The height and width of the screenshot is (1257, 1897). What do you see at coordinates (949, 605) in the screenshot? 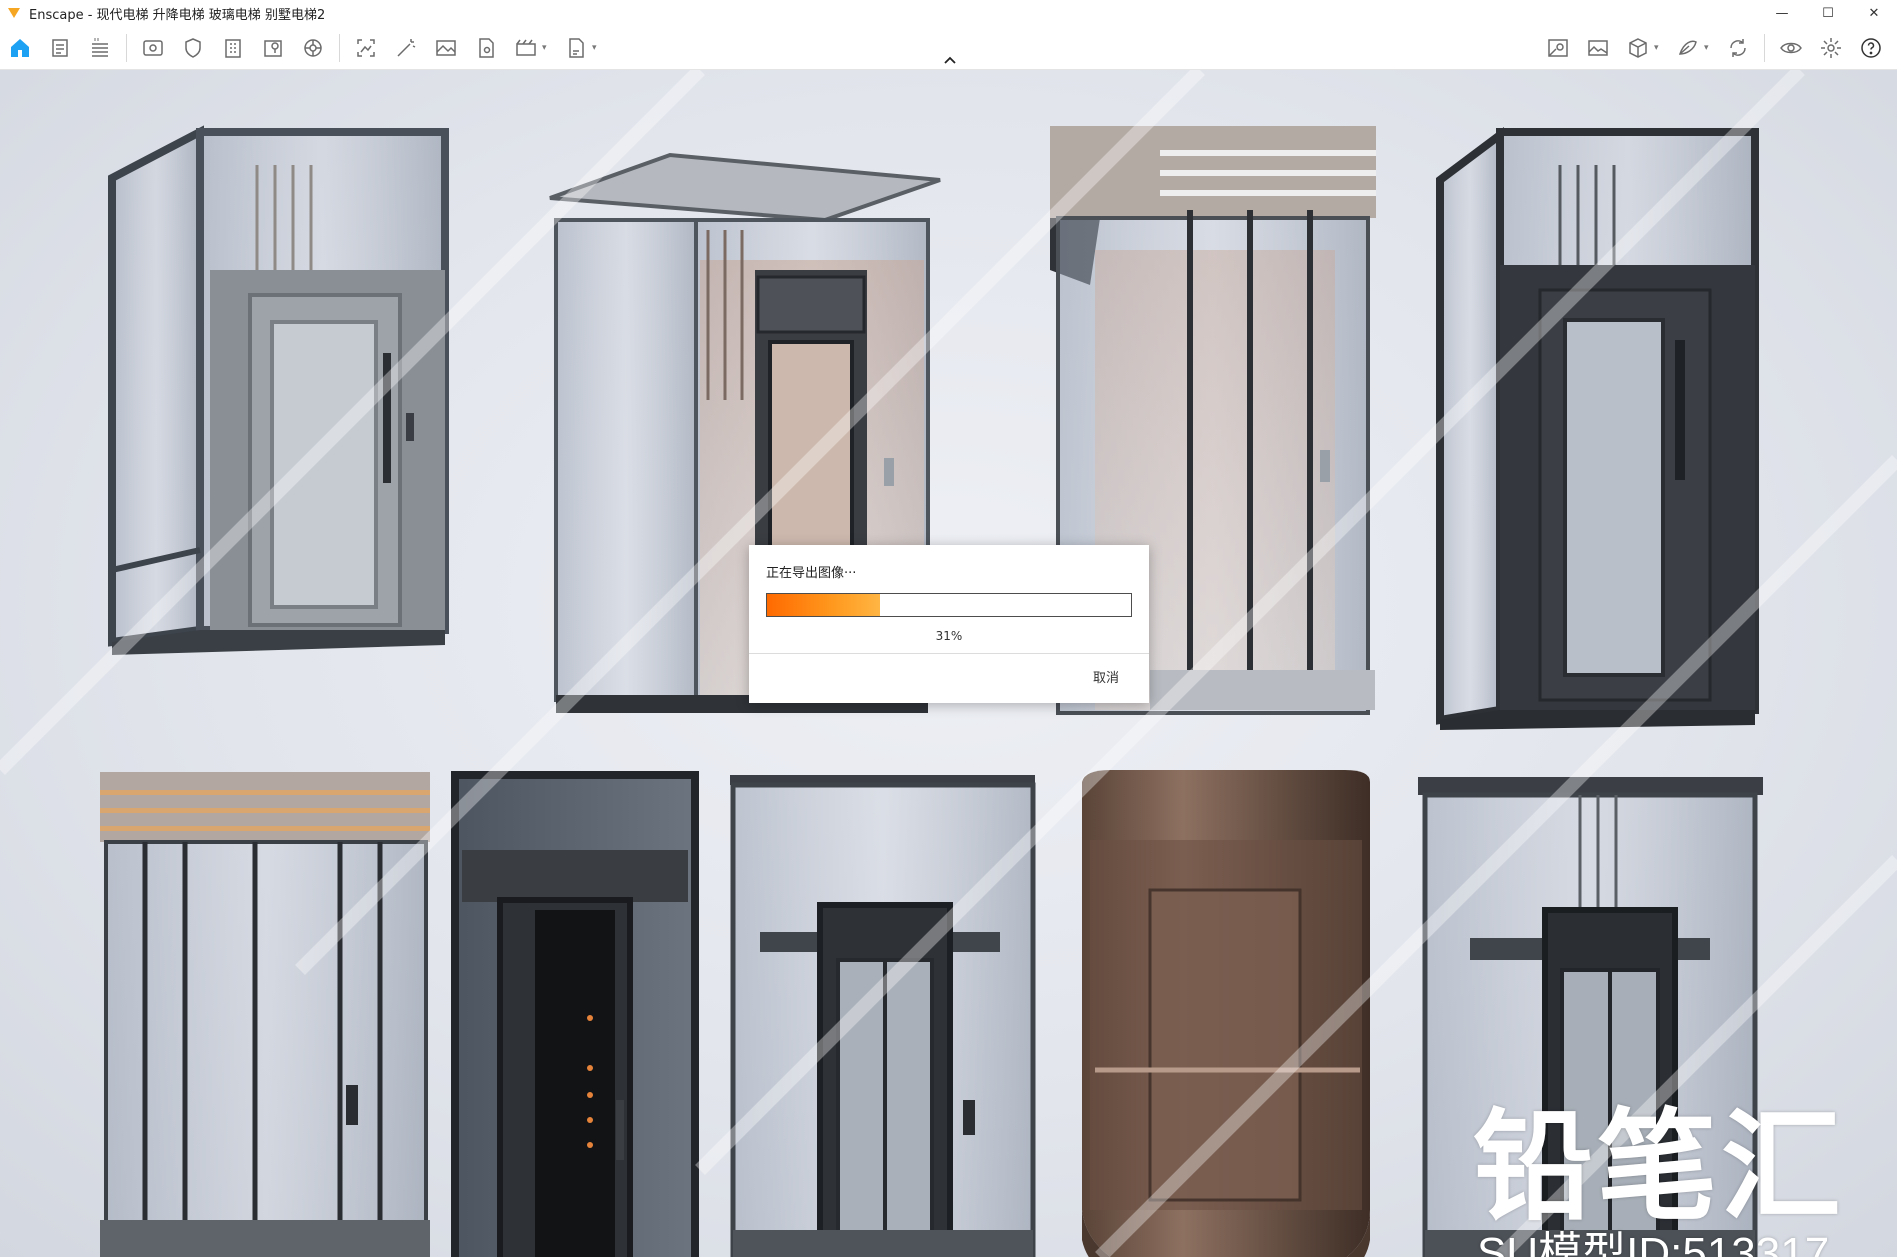
I see `progress-bar` at bounding box center [949, 605].